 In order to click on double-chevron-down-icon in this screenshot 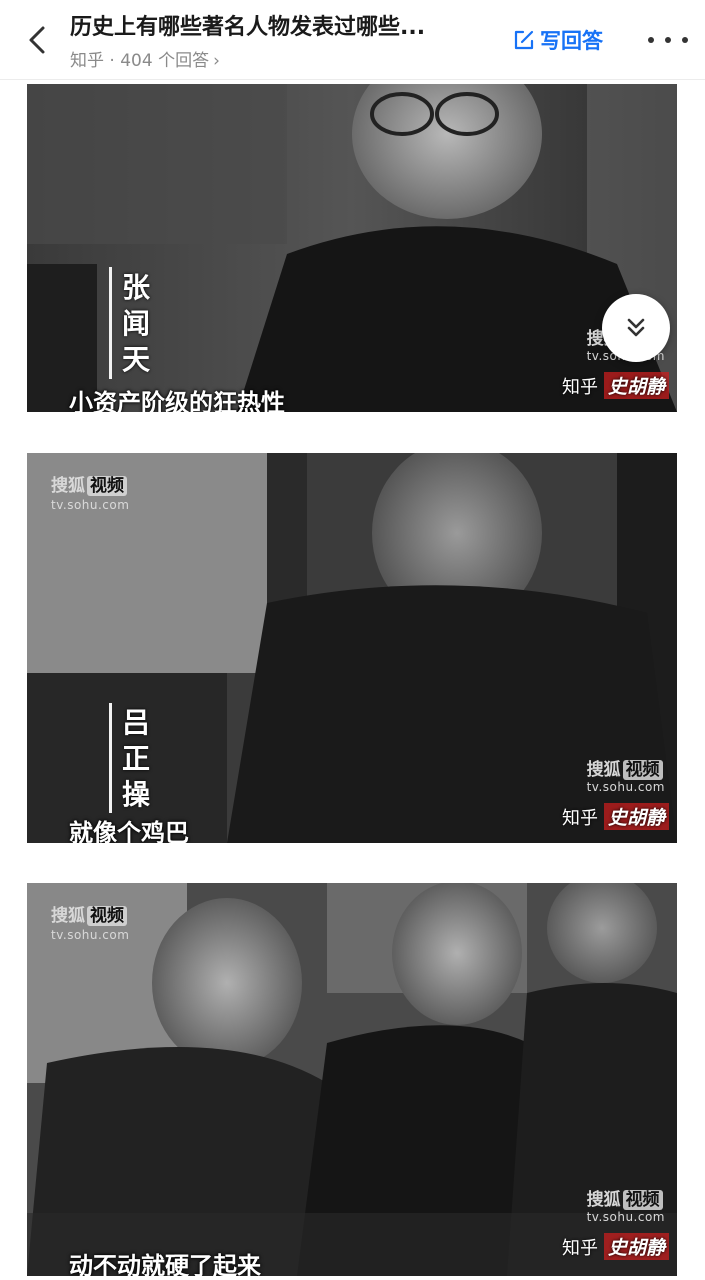, I will do `click(636, 327)`.